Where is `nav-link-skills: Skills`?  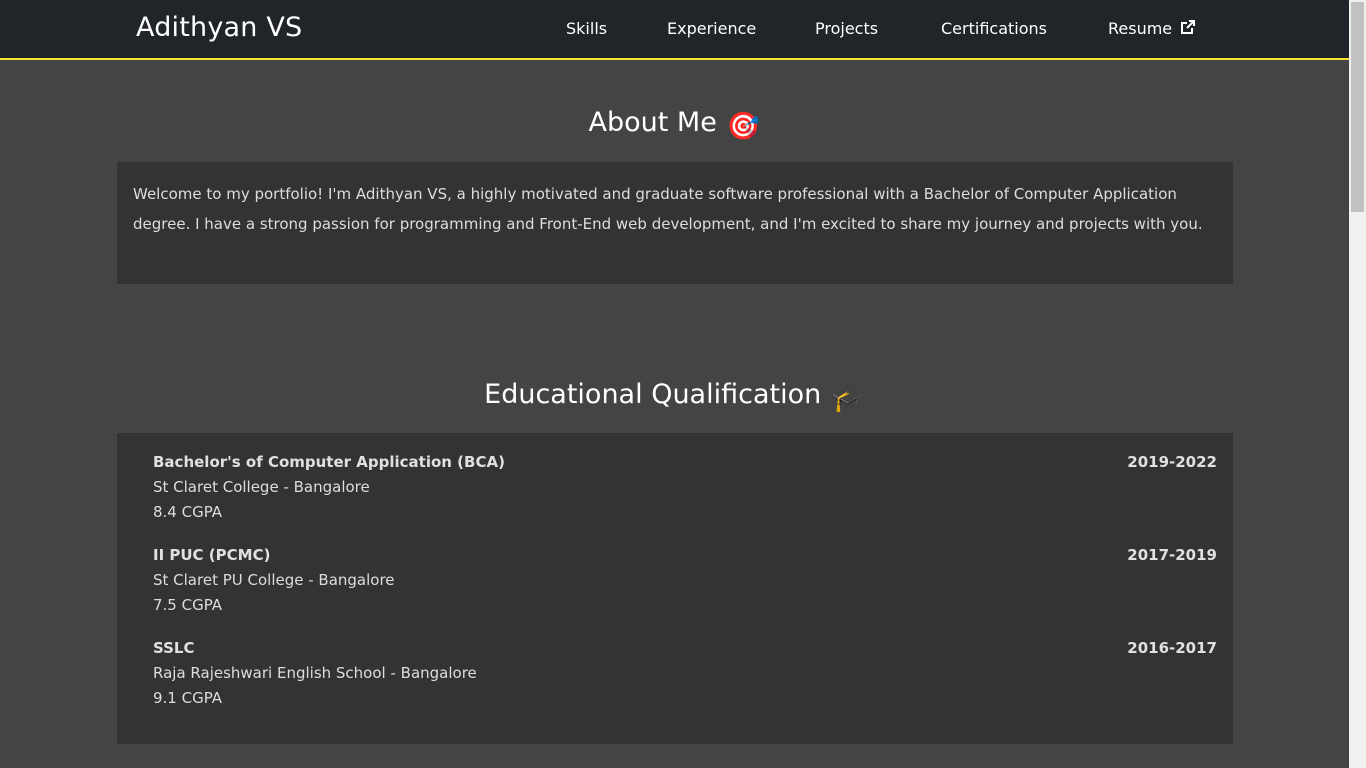 nav-link-skills: Skills is located at coordinates (586, 28).